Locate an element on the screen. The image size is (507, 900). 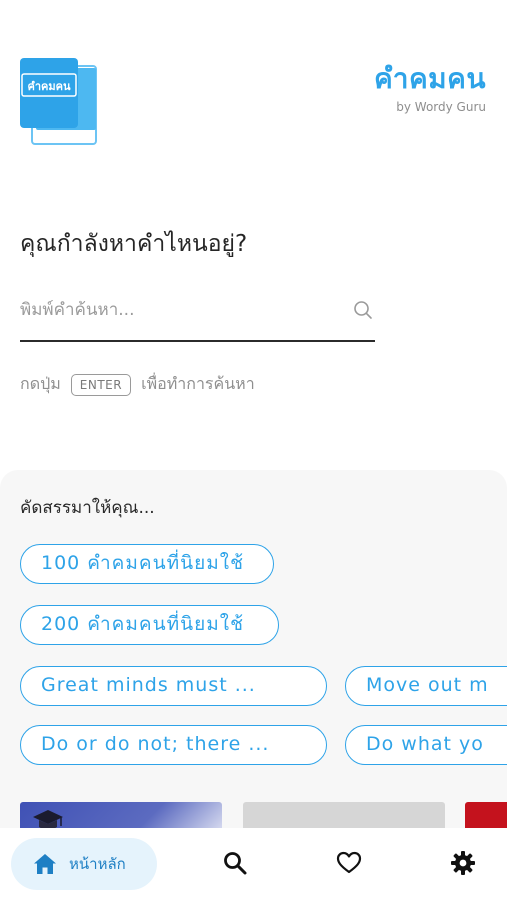
logo-text: คำคมคน is located at coordinates (49, 86).